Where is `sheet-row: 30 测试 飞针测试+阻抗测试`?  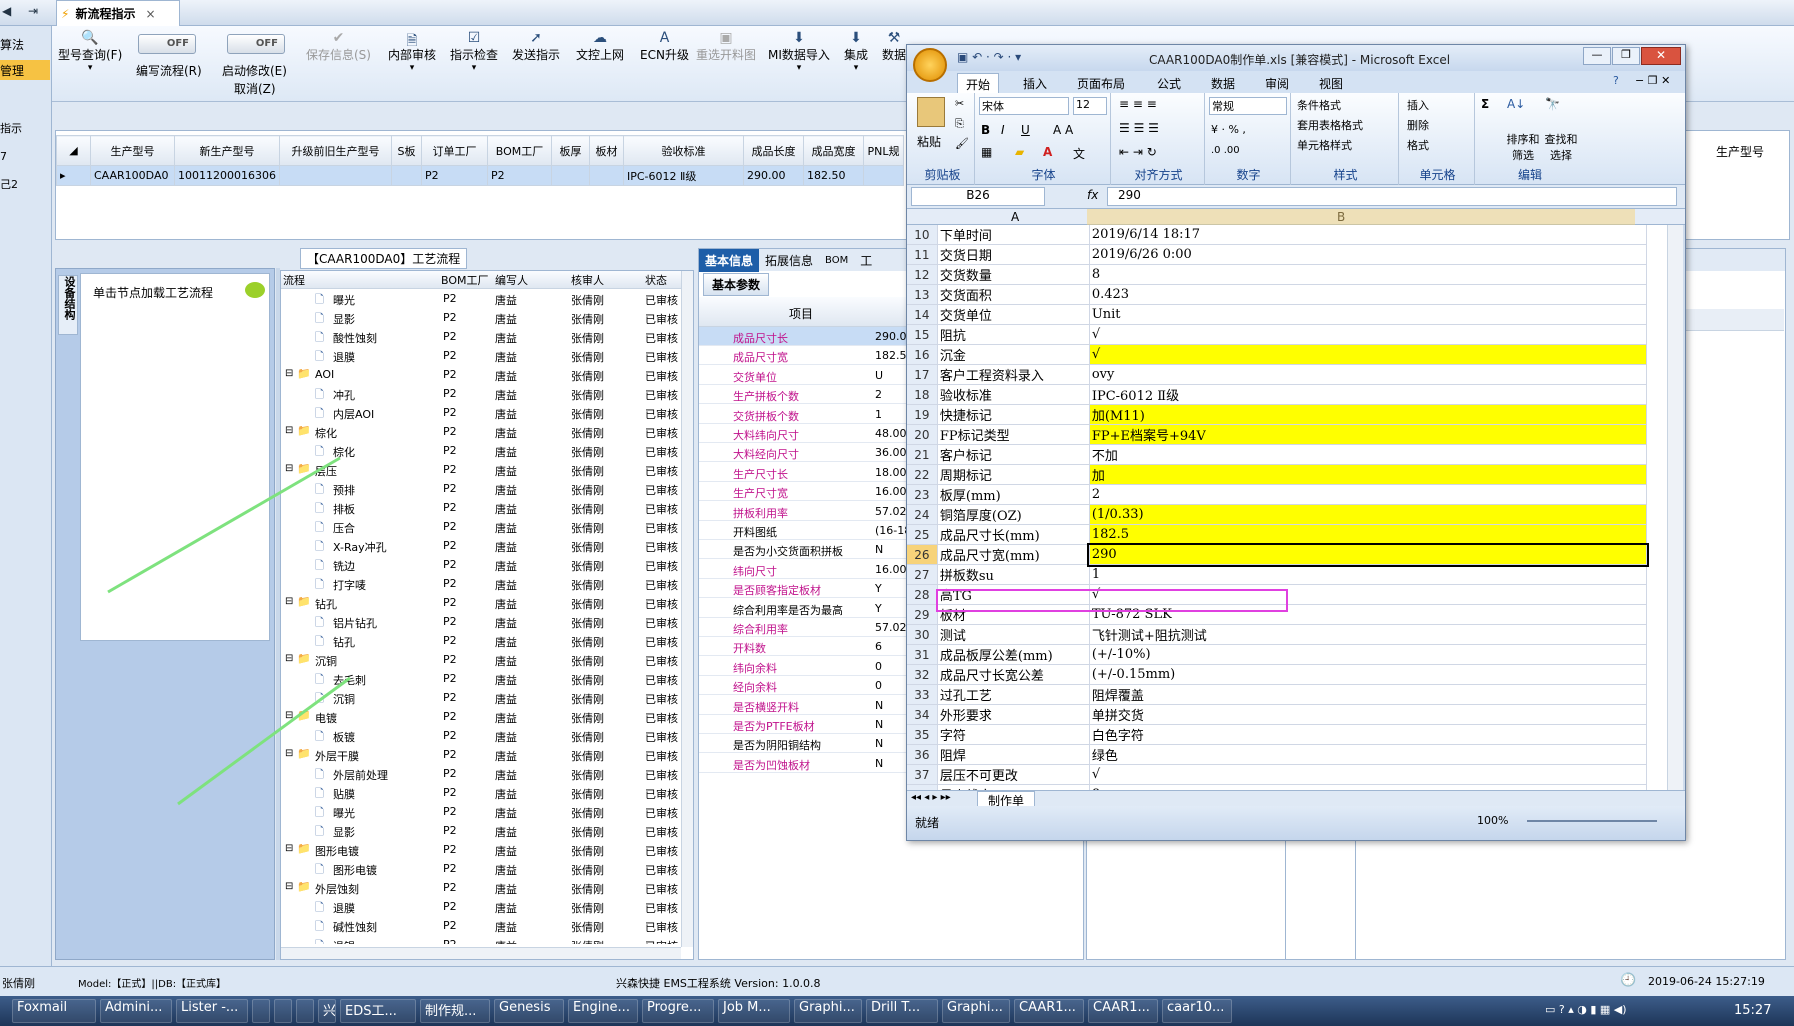 sheet-row: 30 测试 飞针测试+阻抗测试 is located at coordinates (1277, 634).